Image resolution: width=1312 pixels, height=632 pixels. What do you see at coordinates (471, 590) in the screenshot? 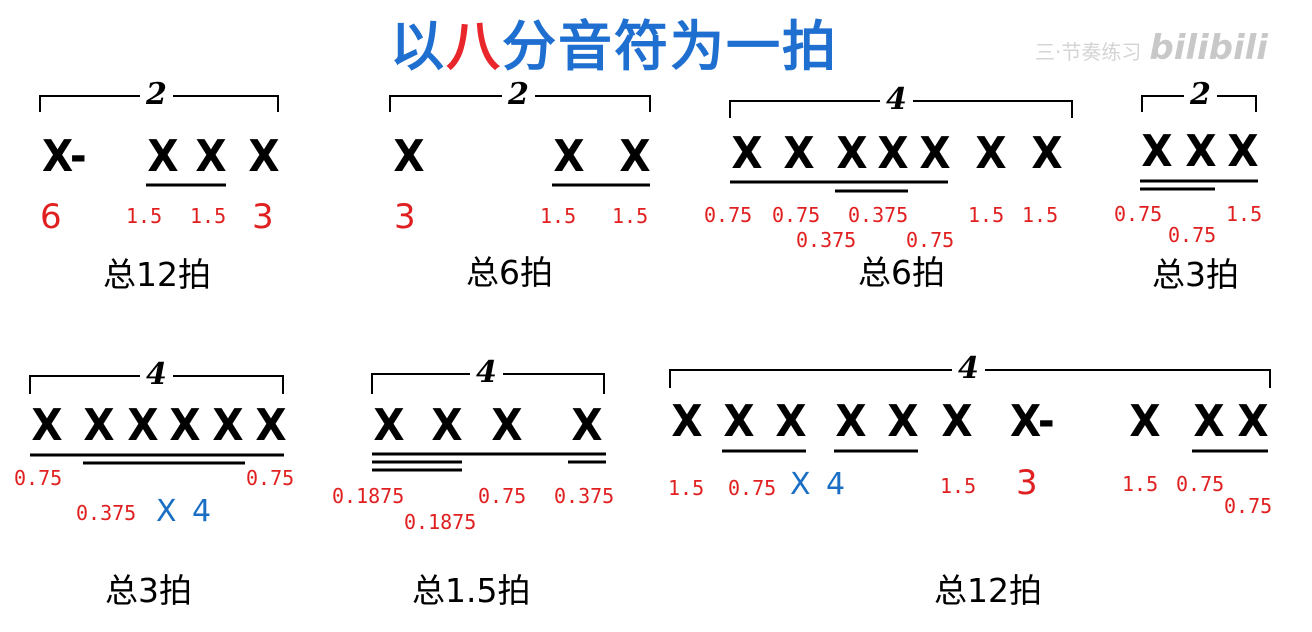
I see `total-beats: 总1.5拍` at bounding box center [471, 590].